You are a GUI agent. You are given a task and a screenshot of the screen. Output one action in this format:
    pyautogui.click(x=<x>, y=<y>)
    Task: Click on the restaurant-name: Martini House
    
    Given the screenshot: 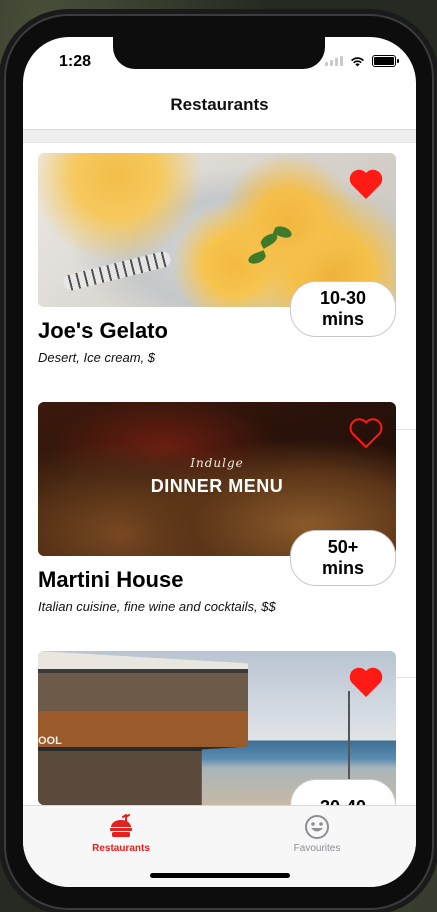 What is the action you would take?
    pyautogui.click(x=111, y=579)
    